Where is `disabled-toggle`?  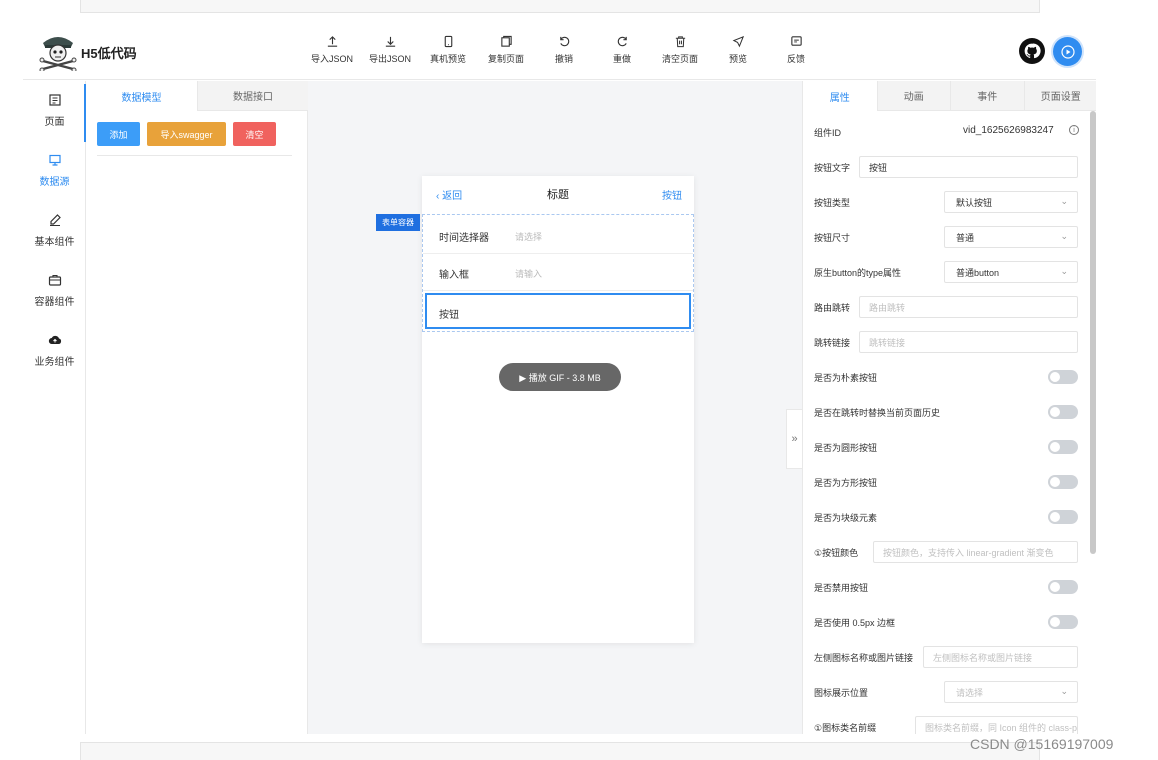
disabled-toggle is located at coordinates (1063, 587).